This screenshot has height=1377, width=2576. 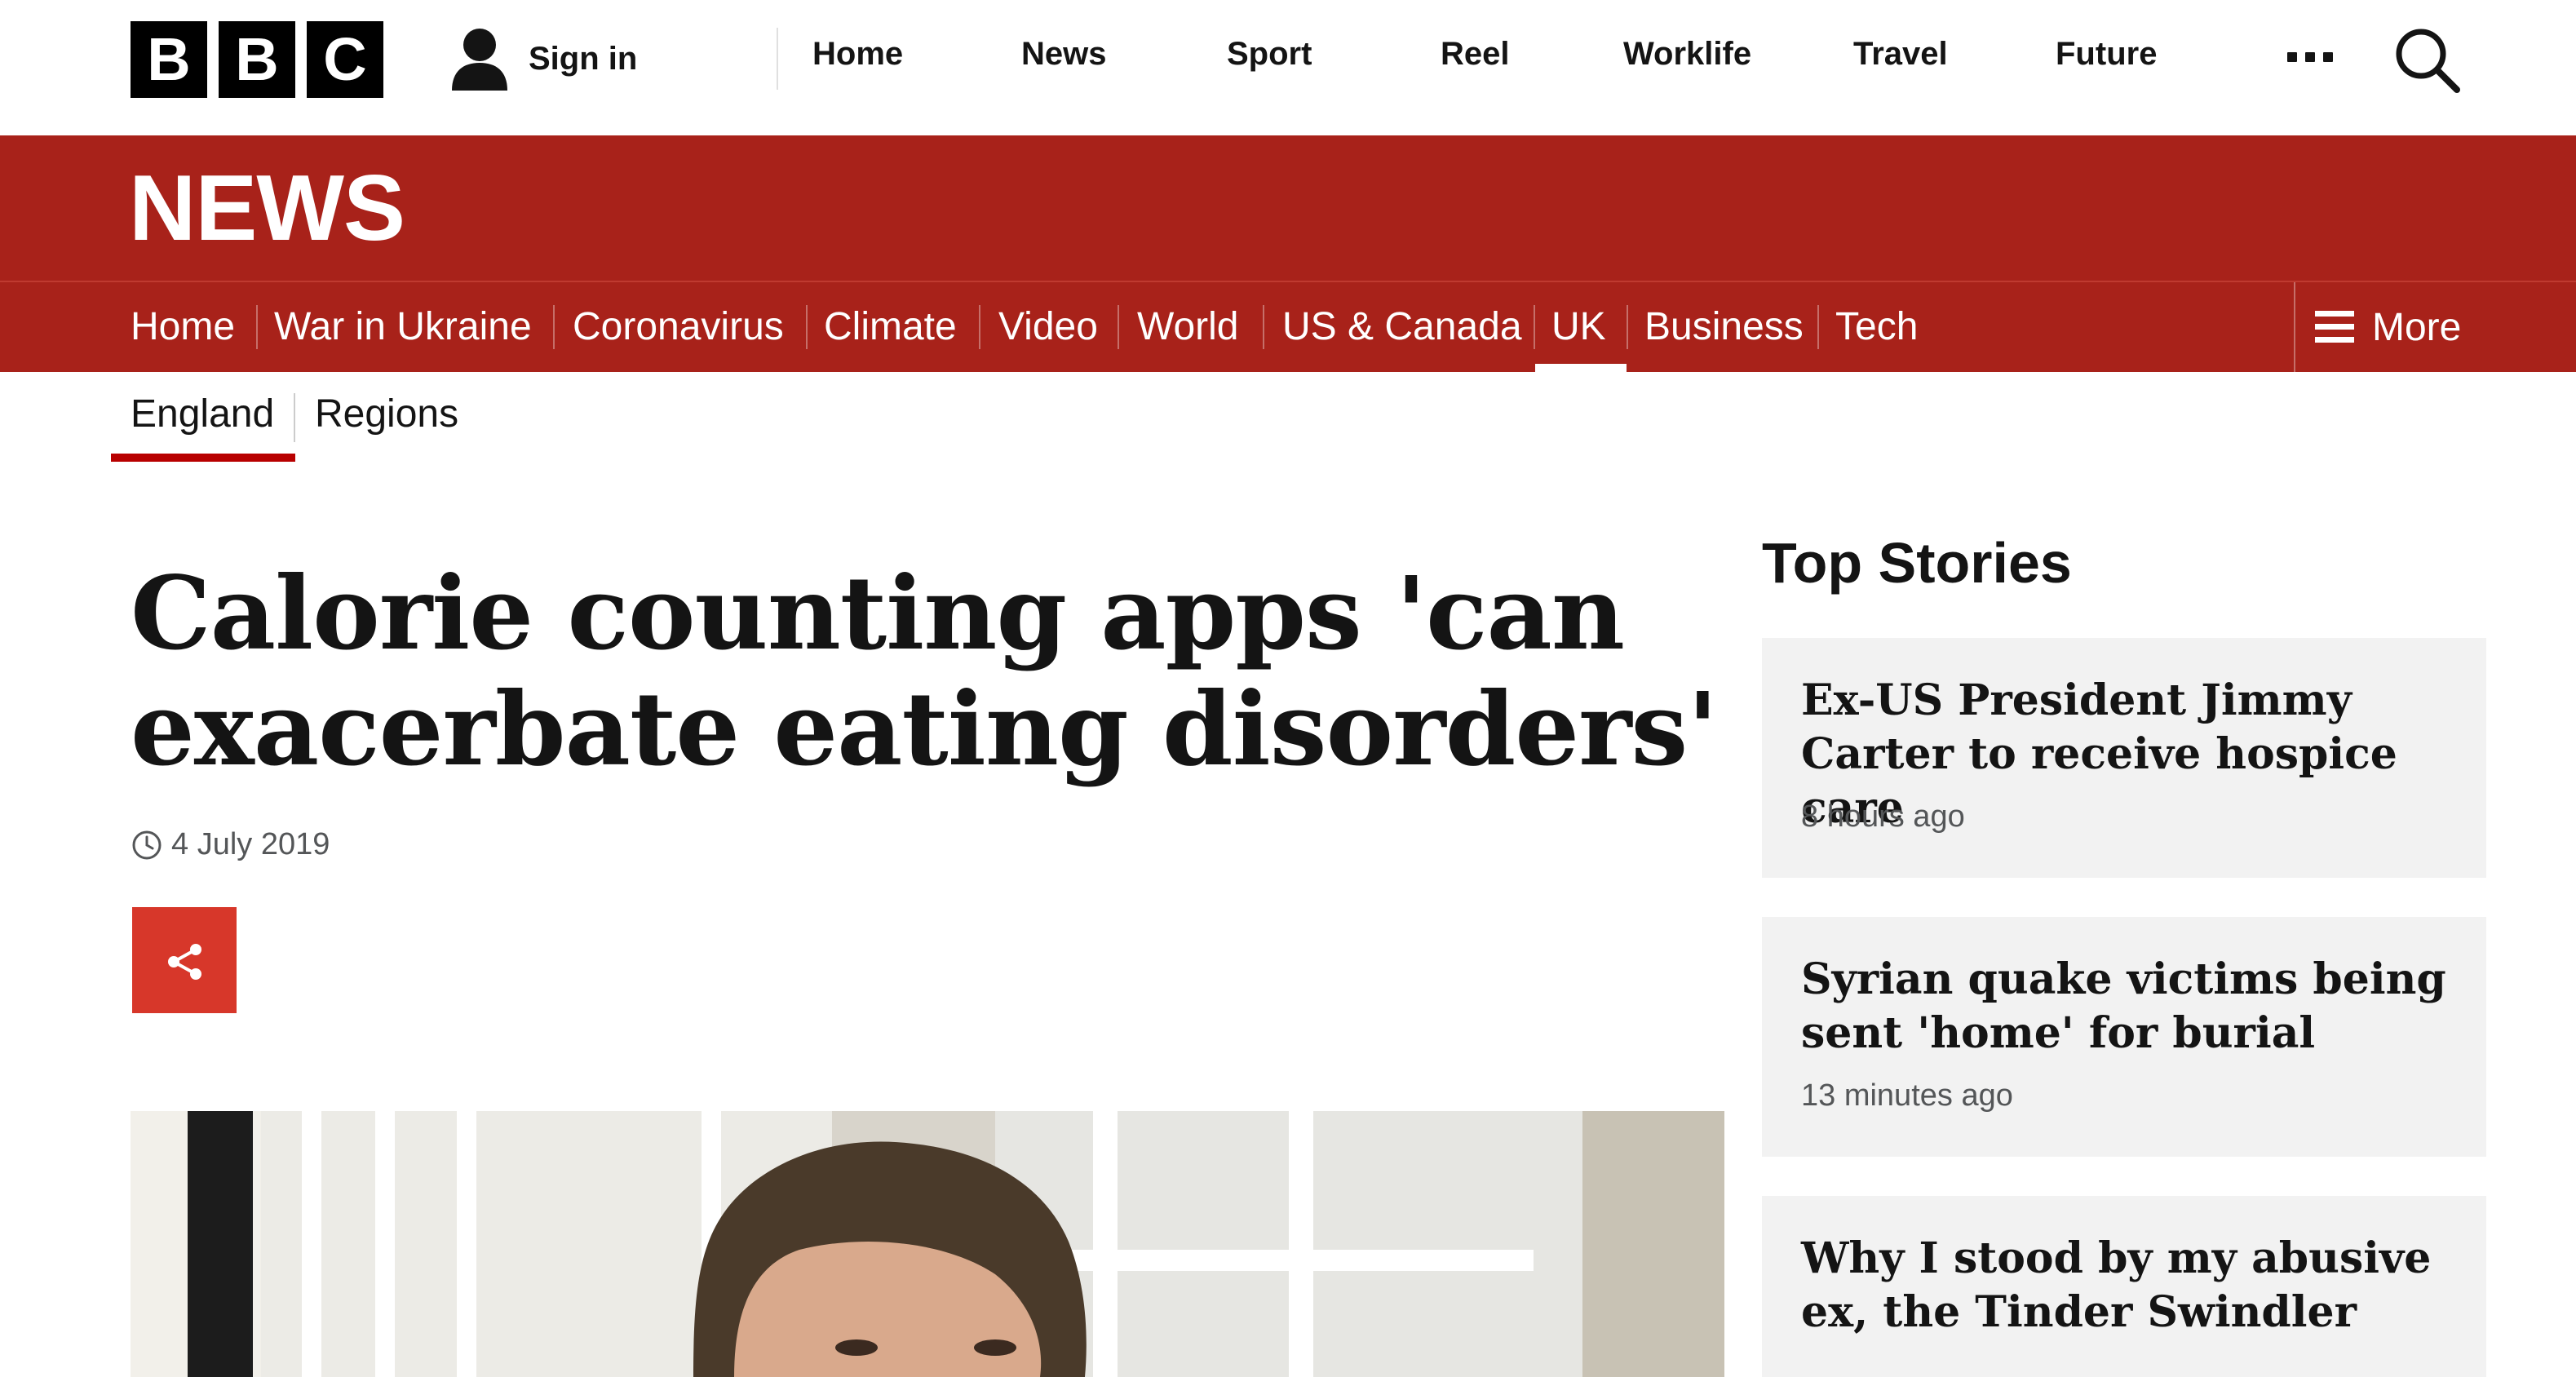 I want to click on article-meta: 4 July 2019, so click(x=230, y=844).